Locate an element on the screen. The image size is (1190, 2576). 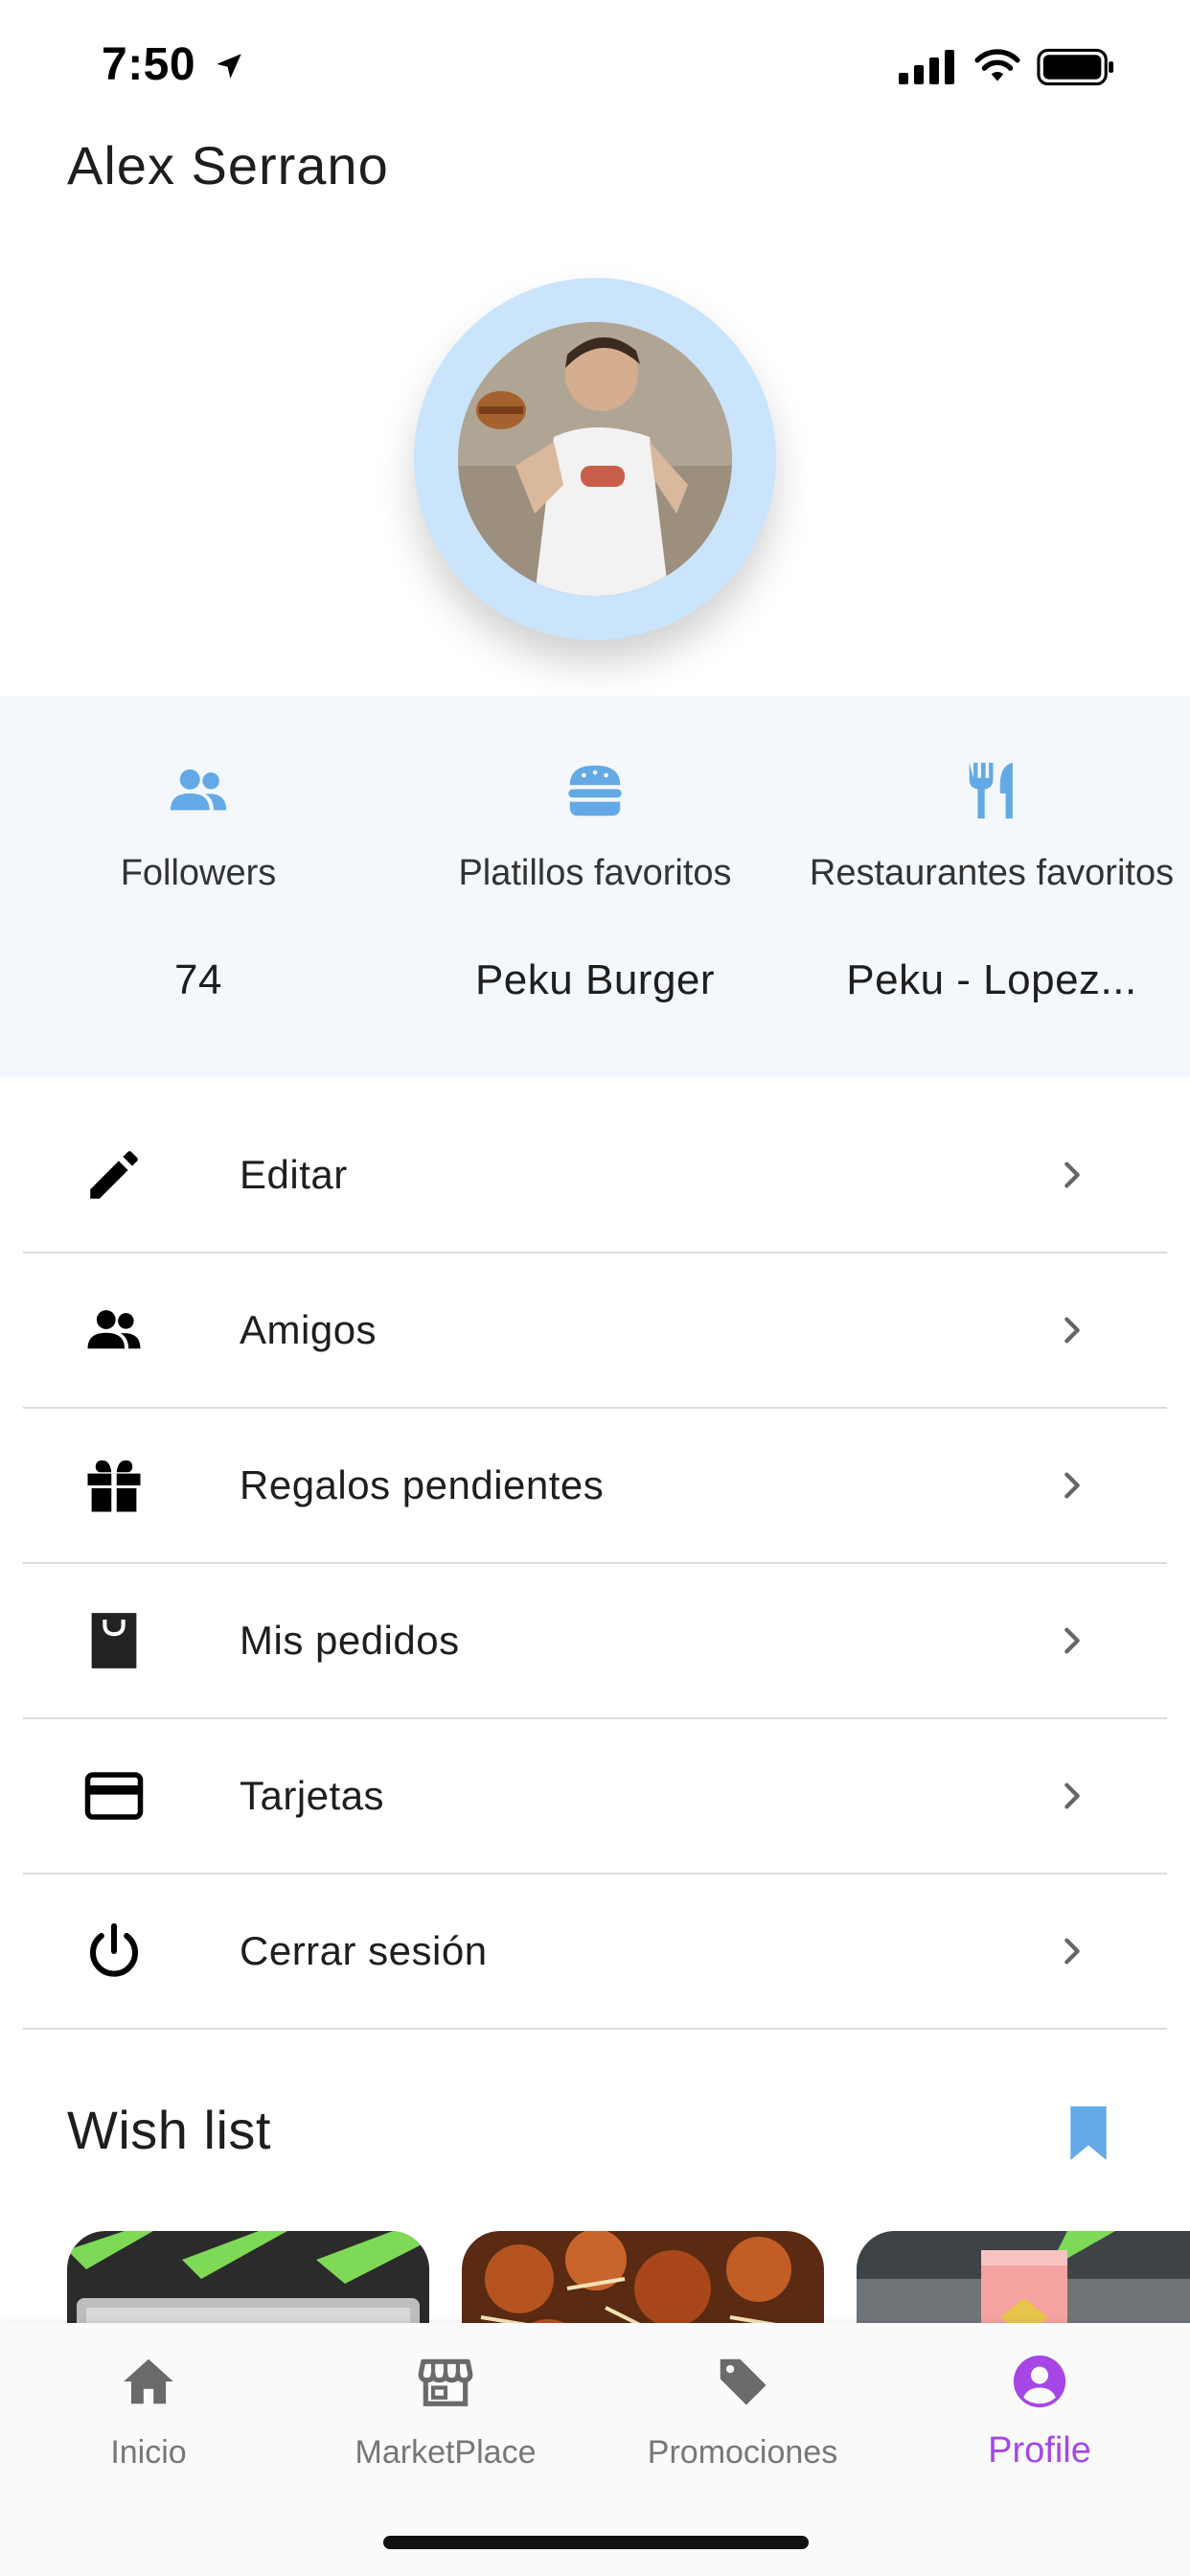
tag-icon is located at coordinates (744, 2381).